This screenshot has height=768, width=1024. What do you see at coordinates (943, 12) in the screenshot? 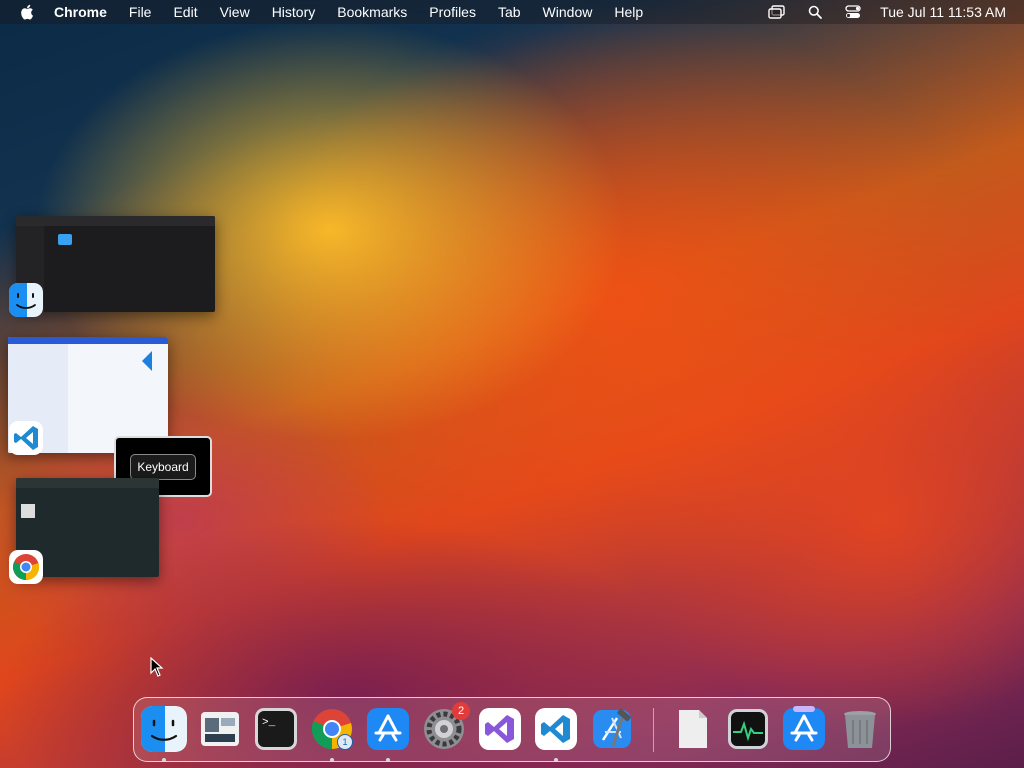
I see `menu-clock: Tue Jul 11 11:53 AM` at bounding box center [943, 12].